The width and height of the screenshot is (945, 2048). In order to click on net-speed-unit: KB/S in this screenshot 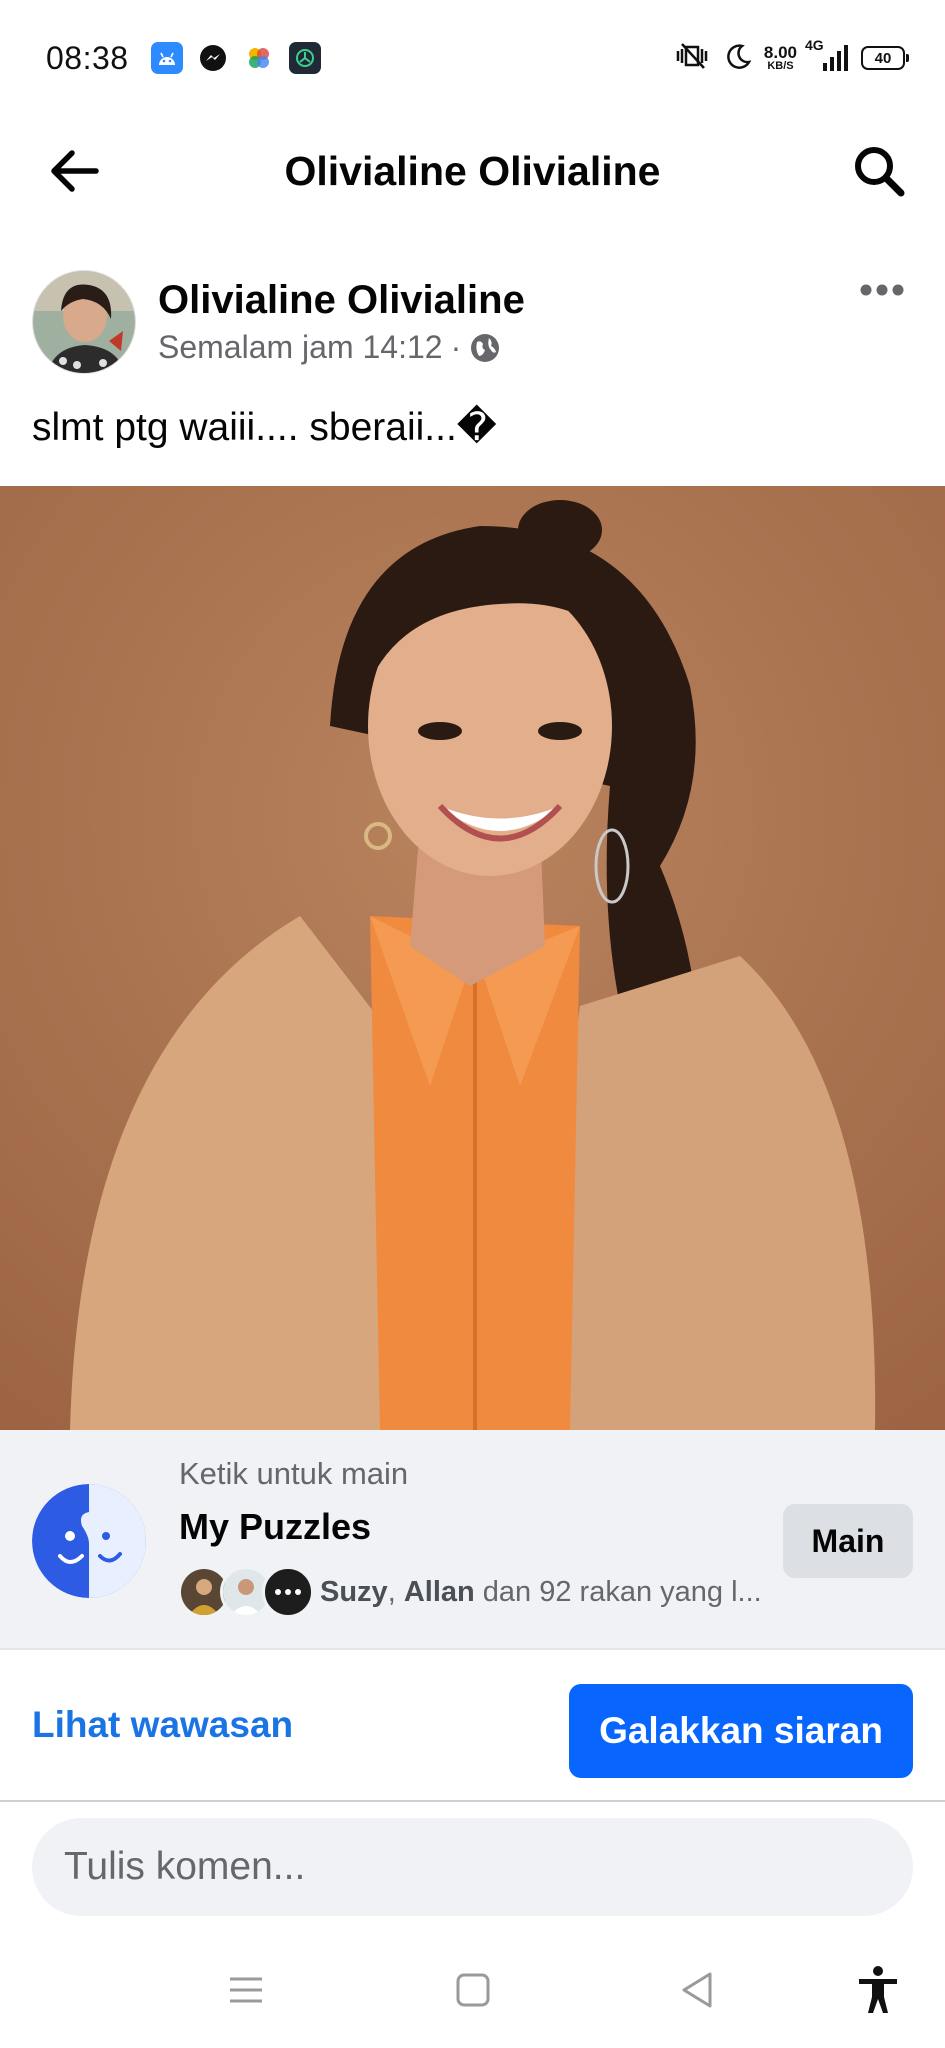, I will do `click(780, 66)`.